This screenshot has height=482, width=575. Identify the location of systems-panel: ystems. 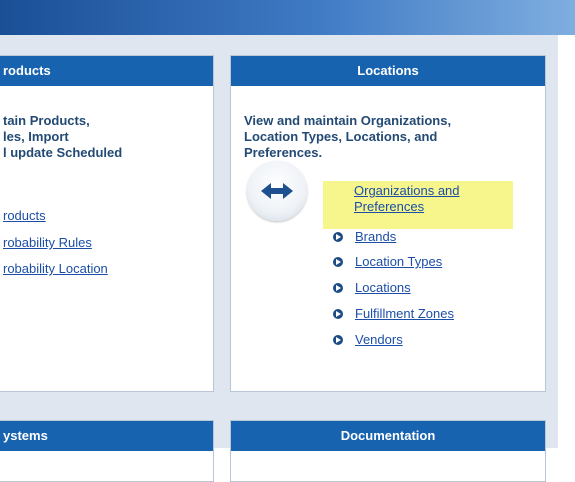
(107, 451).